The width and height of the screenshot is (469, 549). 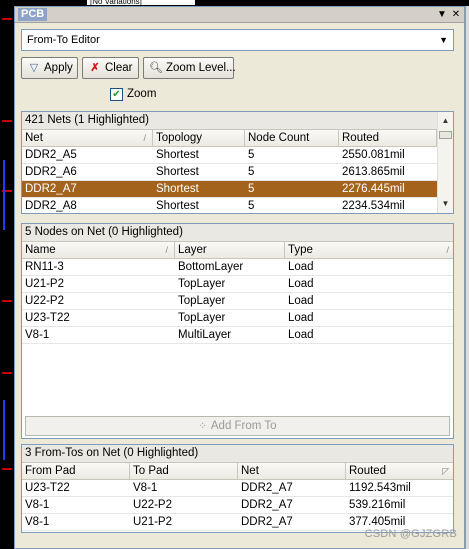 What do you see at coordinates (445, 135) in the screenshot?
I see `scroll-thumb` at bounding box center [445, 135].